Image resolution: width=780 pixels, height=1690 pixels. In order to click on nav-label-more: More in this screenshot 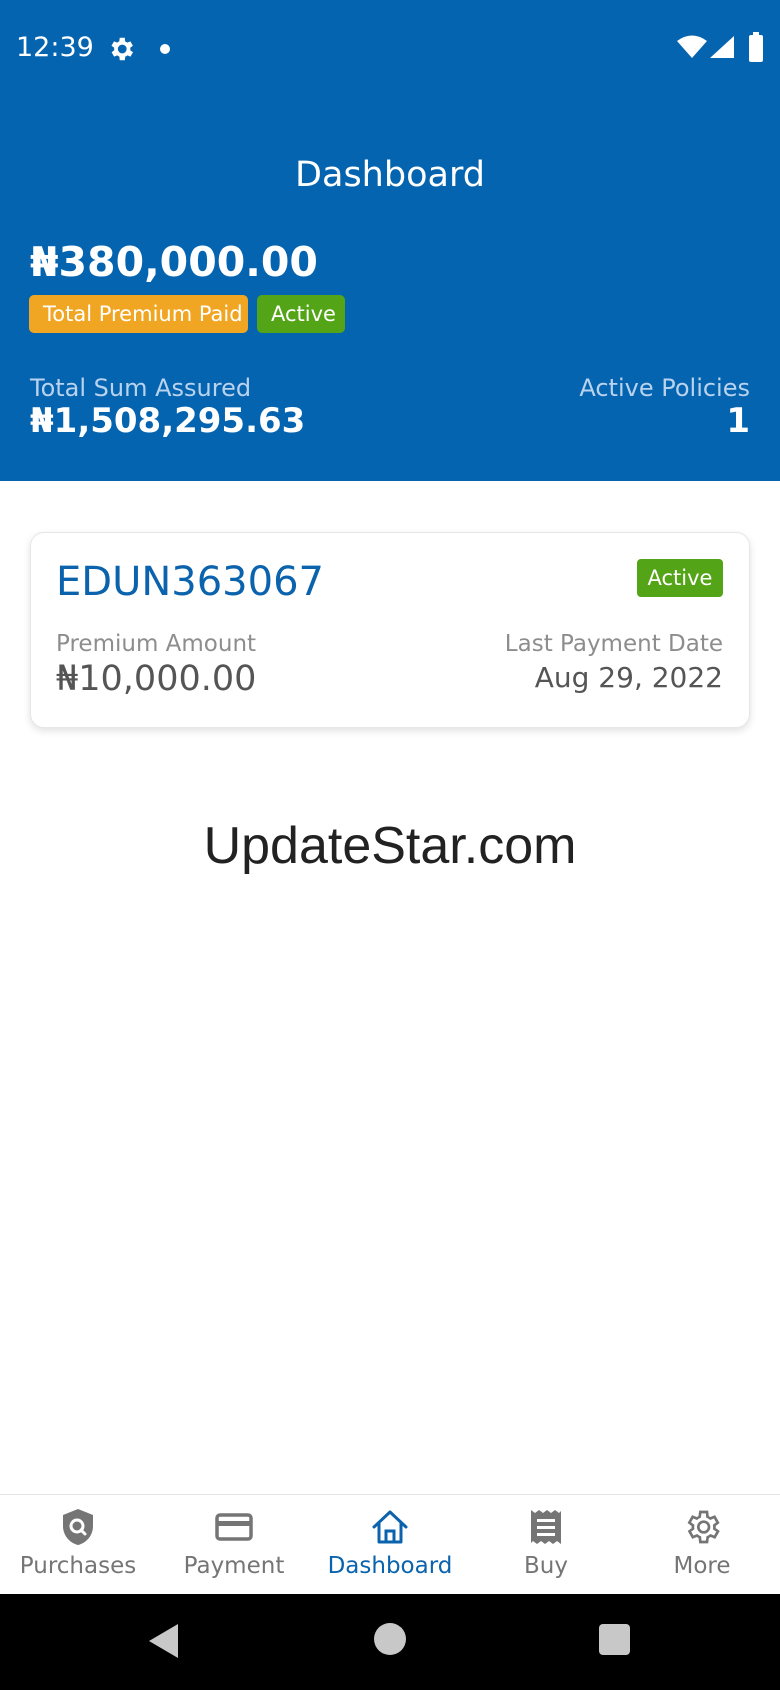, I will do `click(702, 1566)`.